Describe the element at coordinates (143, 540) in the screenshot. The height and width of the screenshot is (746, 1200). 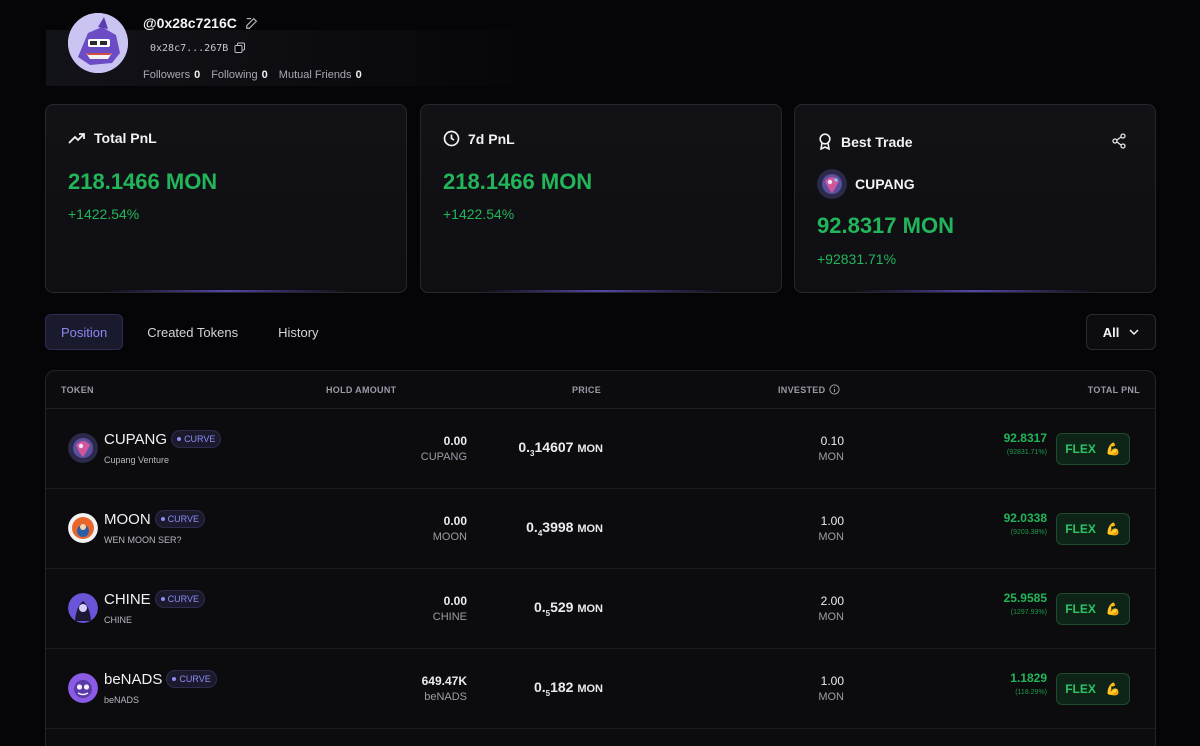
I see `token-fullname: WEN MOON SER?` at that location.